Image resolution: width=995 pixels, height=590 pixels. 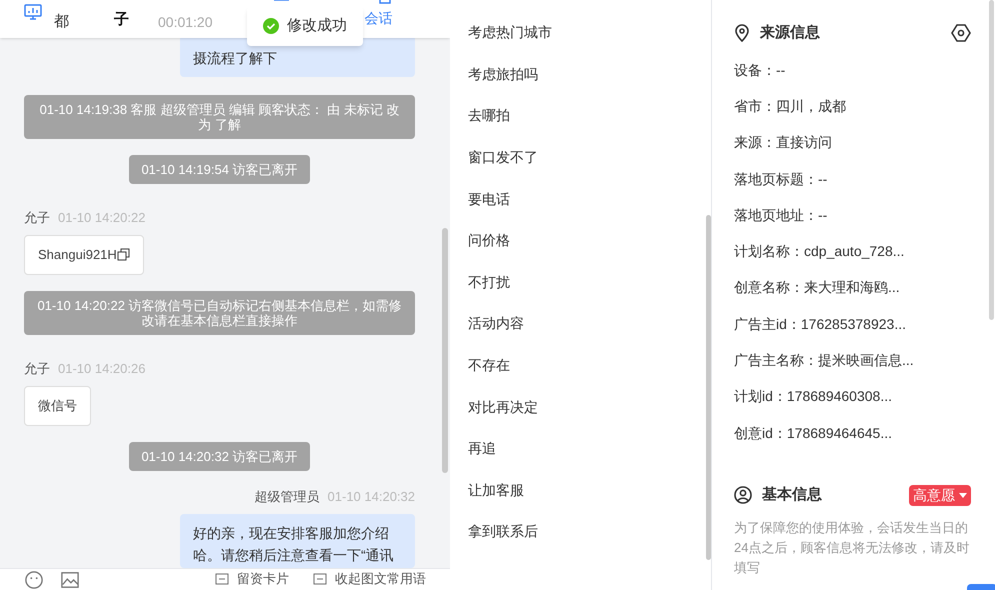 What do you see at coordinates (575, 116) in the screenshot?
I see `phrase-item: 去哪拍` at bounding box center [575, 116].